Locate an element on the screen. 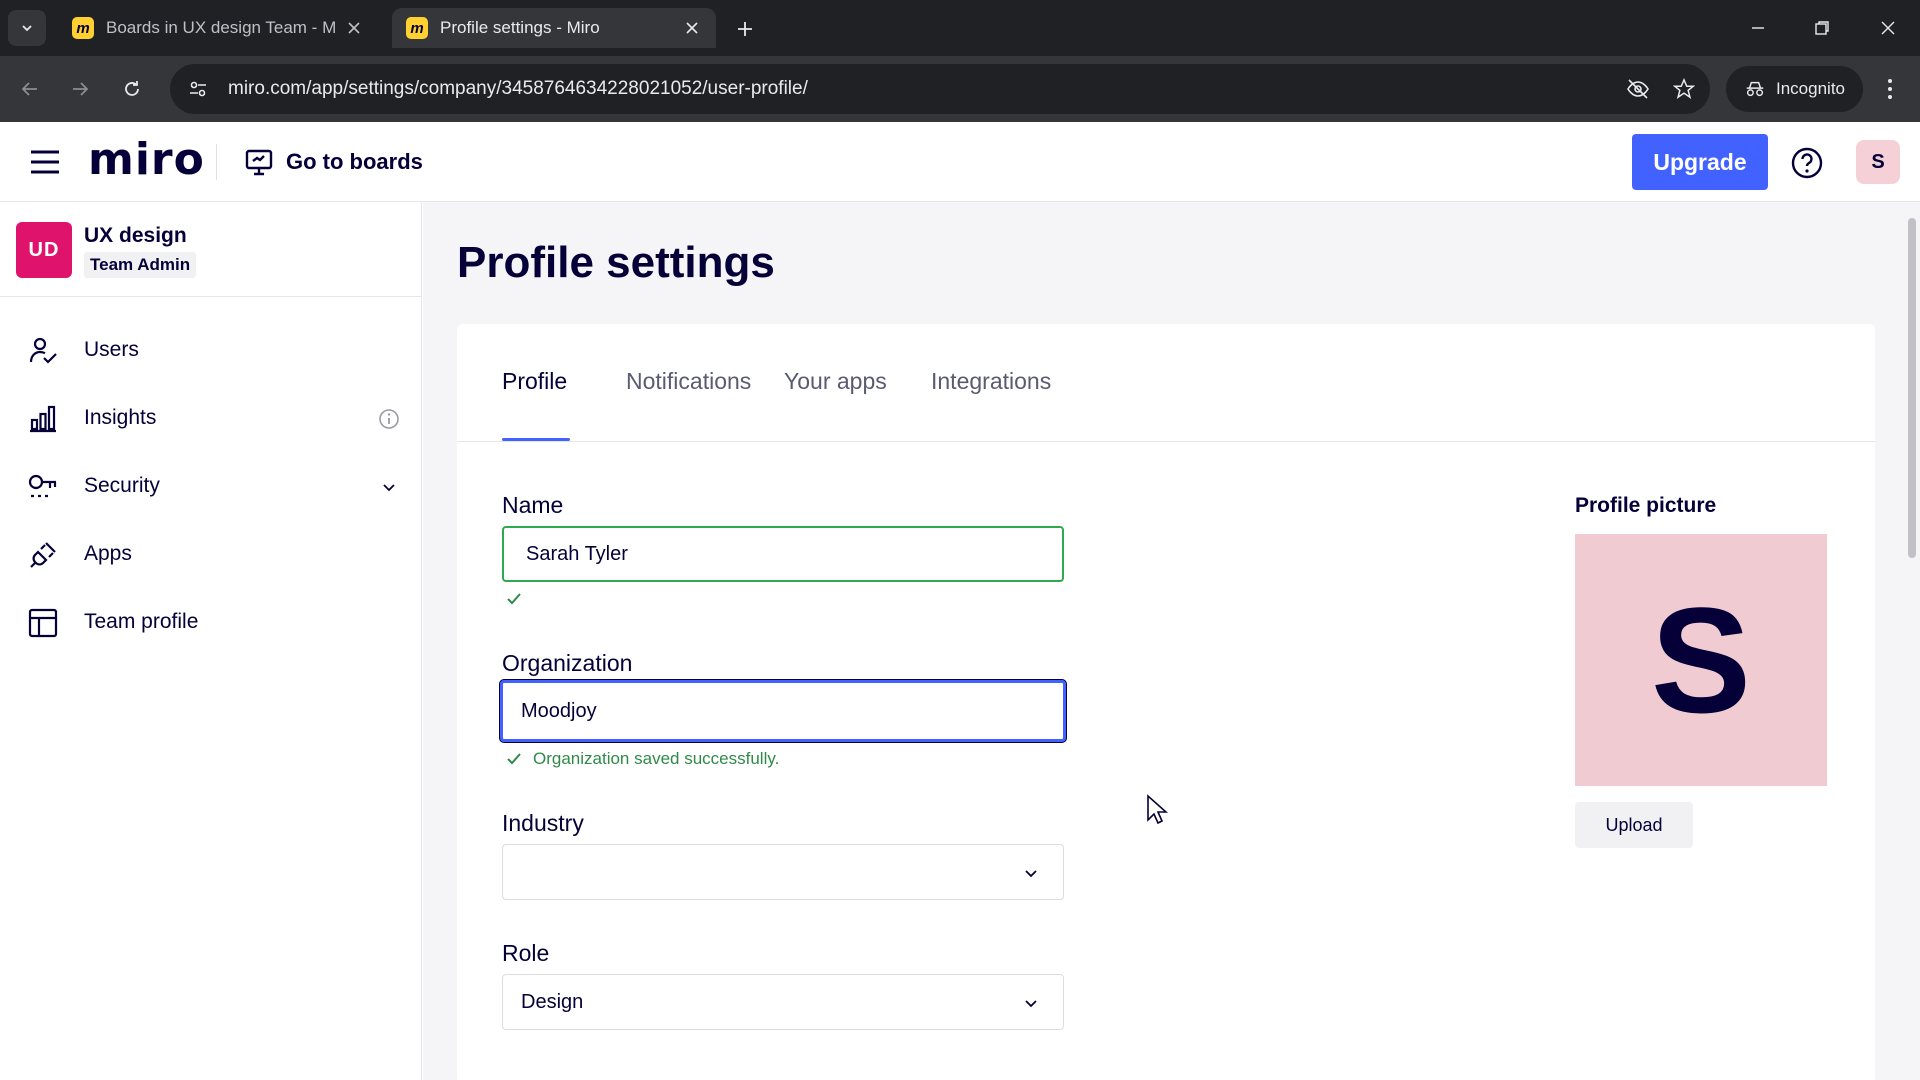 The width and height of the screenshot is (1920, 1080). upload-button: Upload is located at coordinates (1634, 825).